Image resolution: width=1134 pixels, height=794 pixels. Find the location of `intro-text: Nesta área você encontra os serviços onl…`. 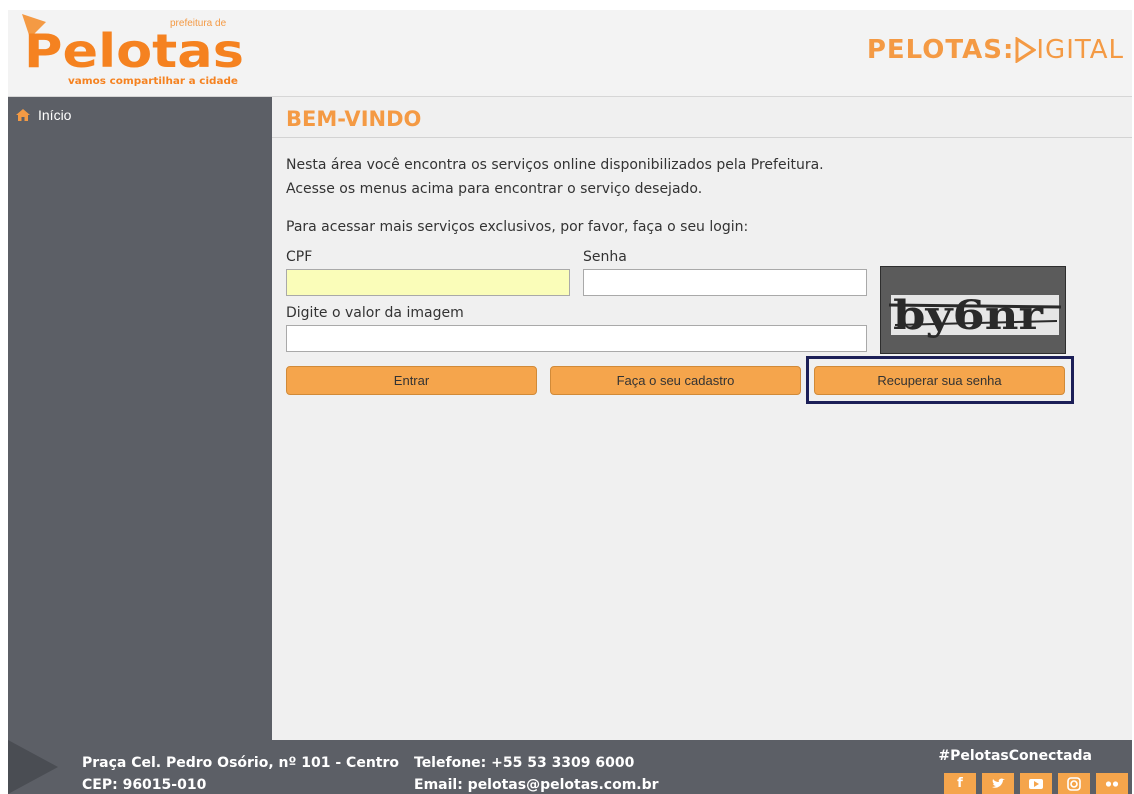

intro-text: Nesta área você encontra os serviços onl… is located at coordinates (555, 177).